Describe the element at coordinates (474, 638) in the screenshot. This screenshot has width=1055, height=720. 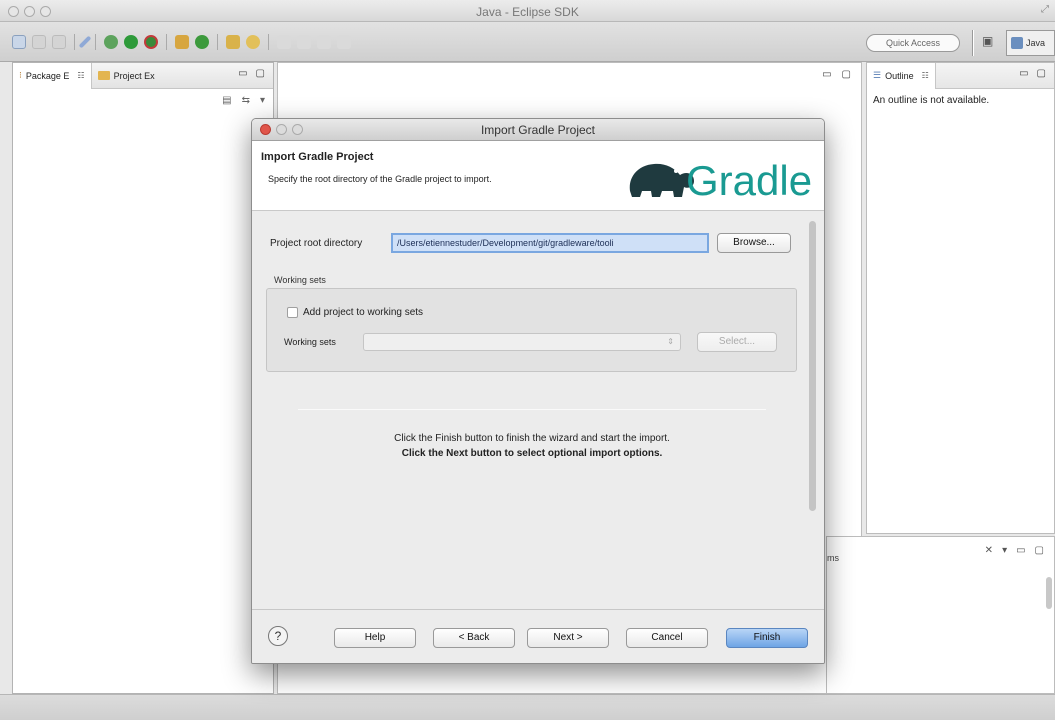
I see `back-button: < Back` at that location.